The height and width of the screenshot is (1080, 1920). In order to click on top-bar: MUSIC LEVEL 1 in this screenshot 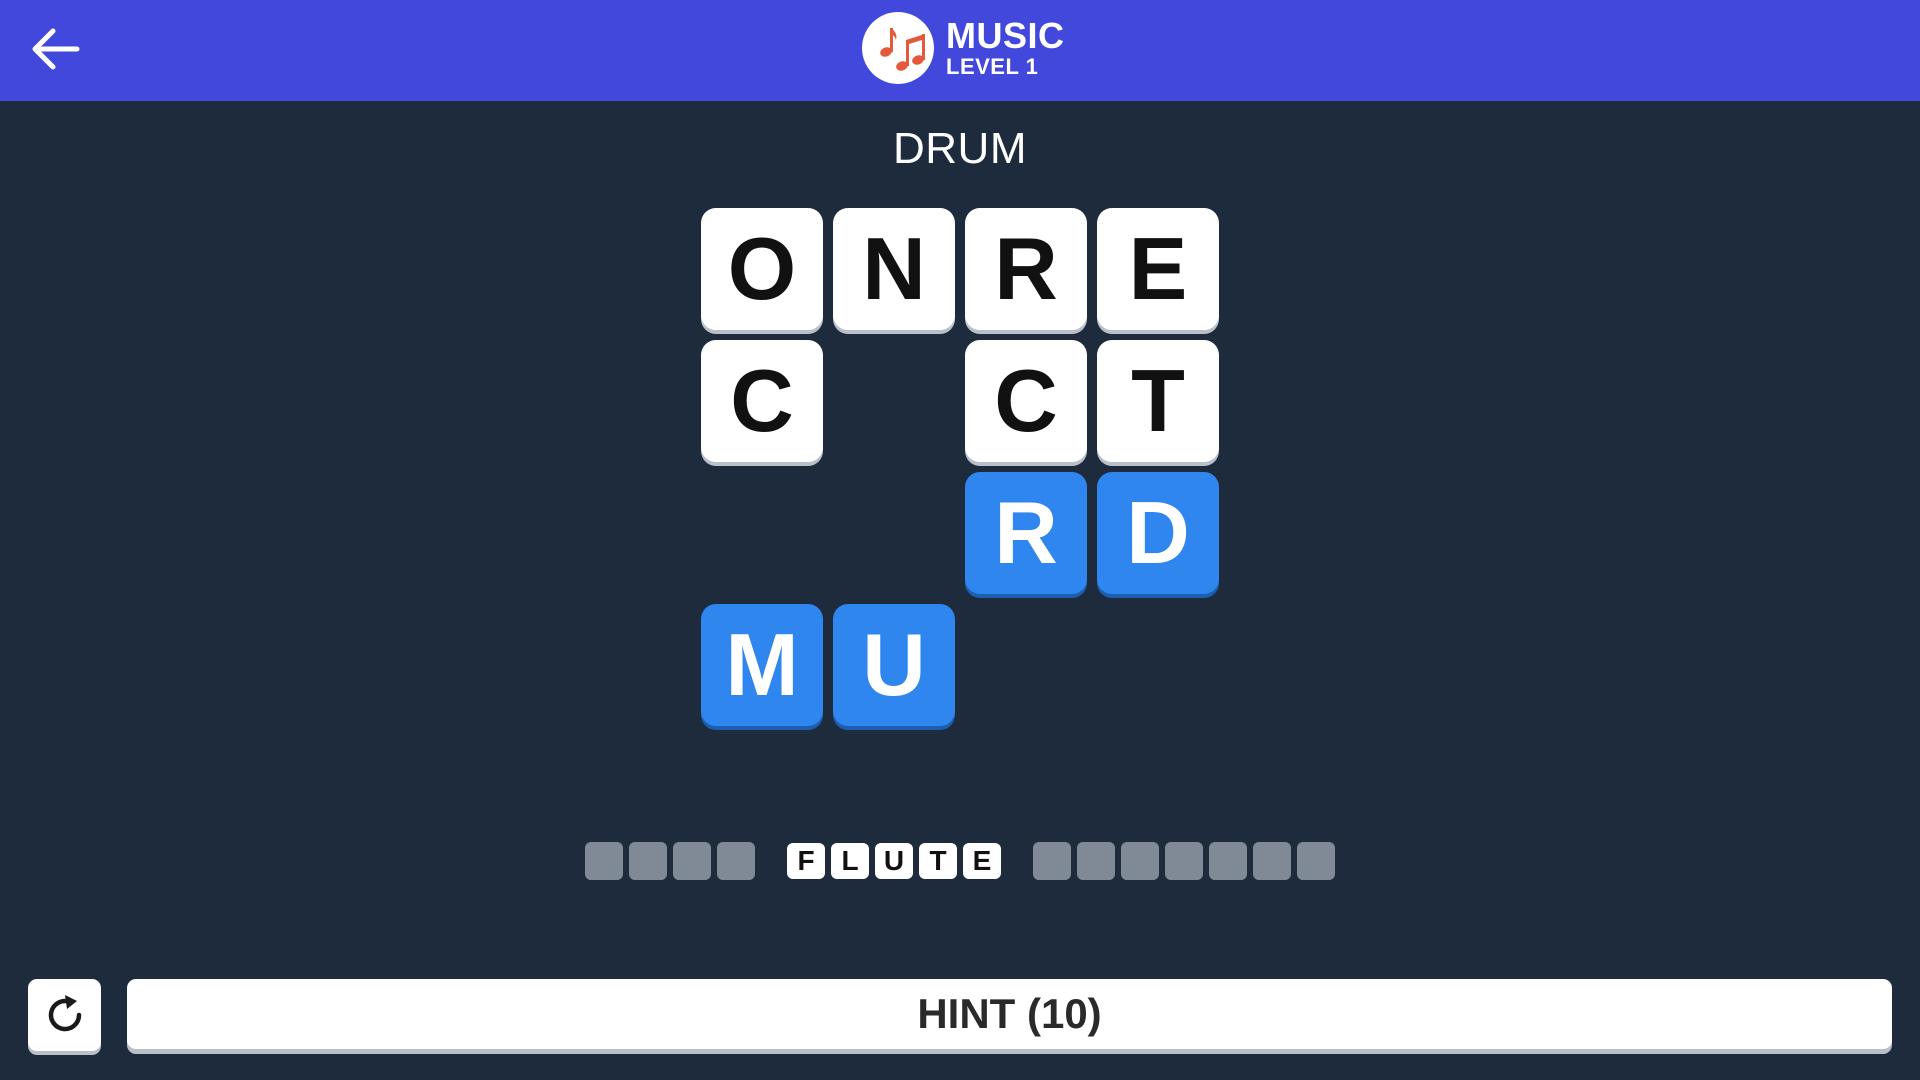, I will do `click(960, 50)`.